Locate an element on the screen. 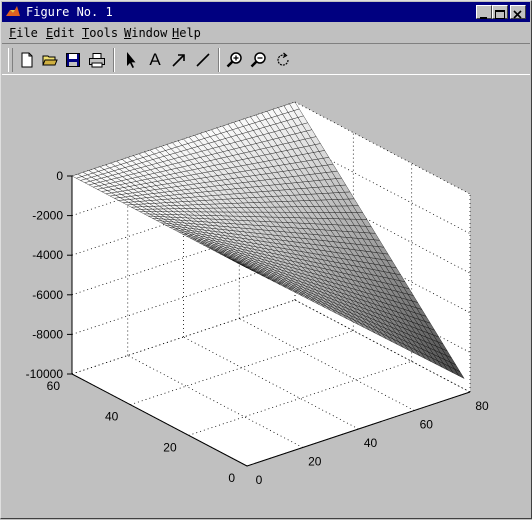  menu-tools-rest: ools is located at coordinates (104, 33).